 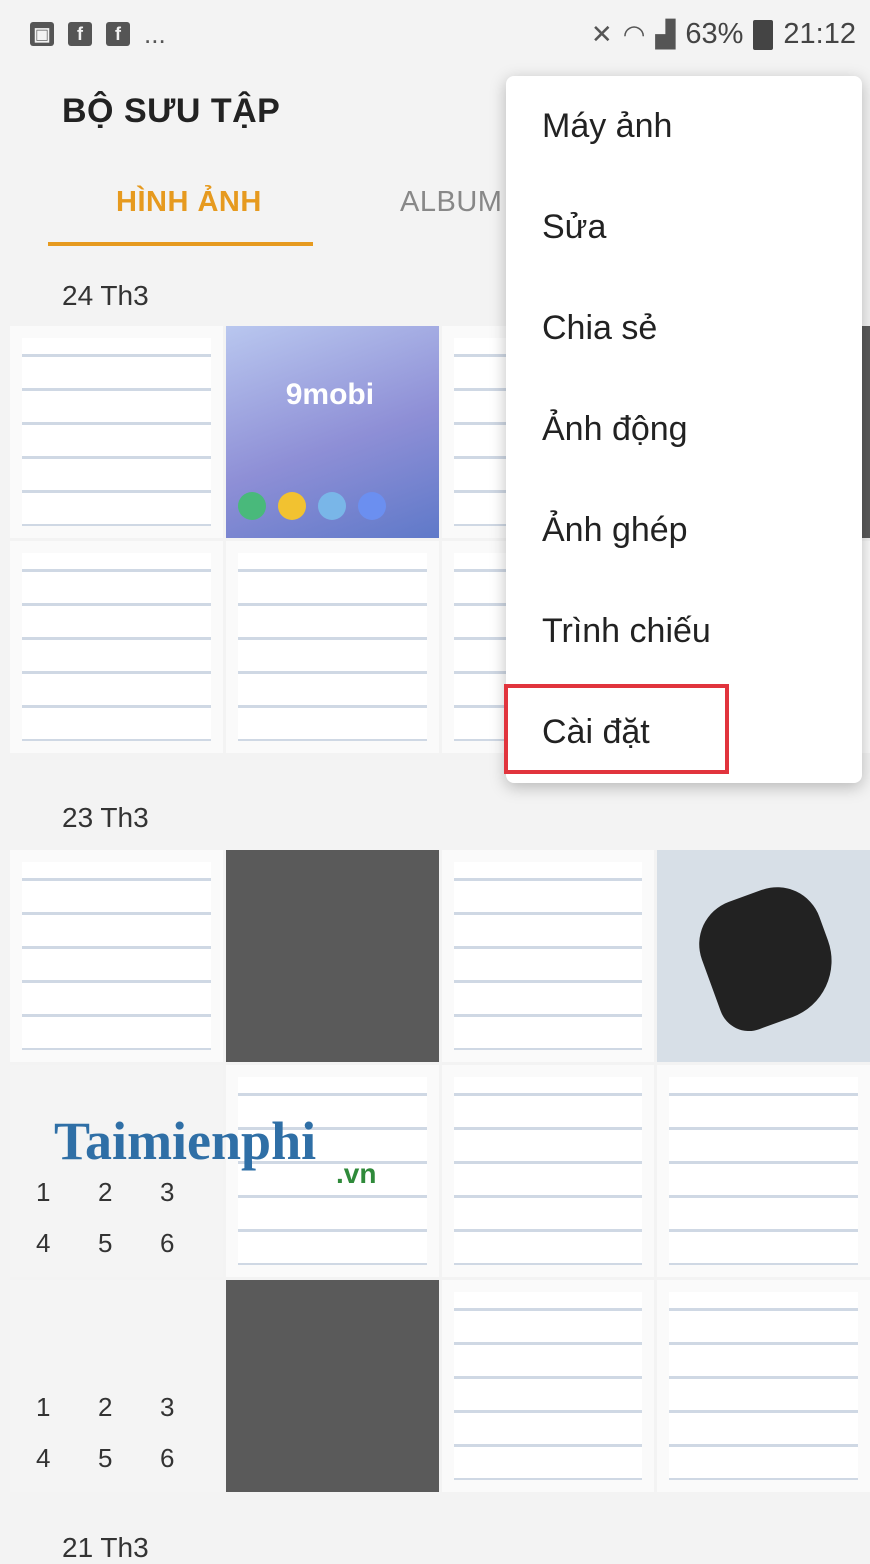 What do you see at coordinates (189, 202) in the screenshot?
I see `tab-images: HÌNH ẢNH` at bounding box center [189, 202].